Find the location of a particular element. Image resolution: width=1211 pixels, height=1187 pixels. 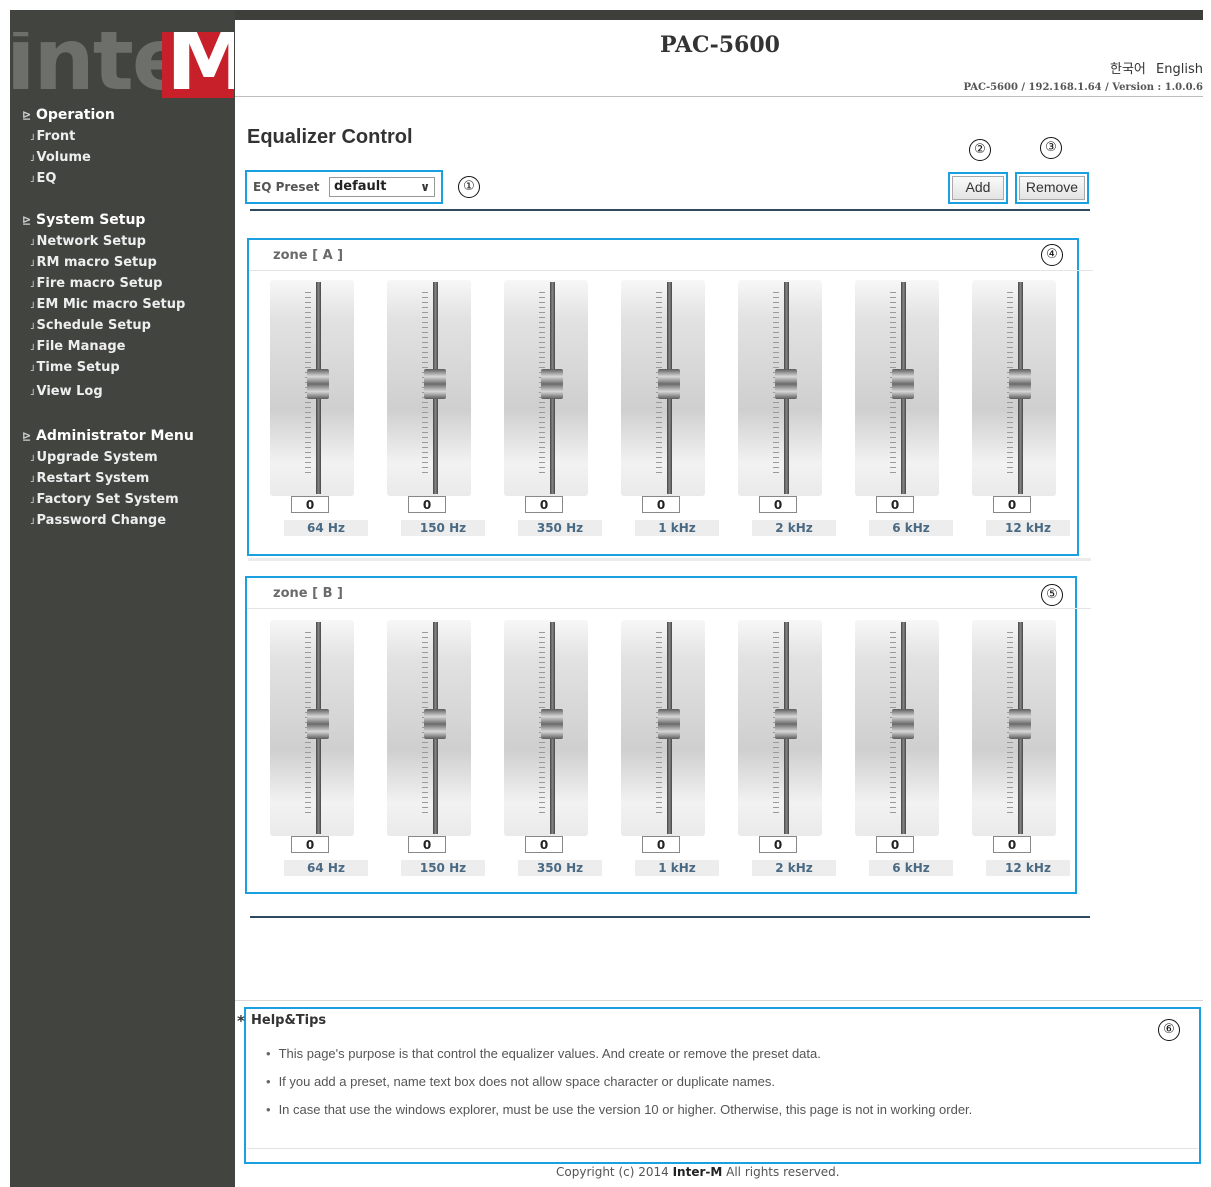

eq-slider-zone-a-64hz is located at coordinates (312, 388).